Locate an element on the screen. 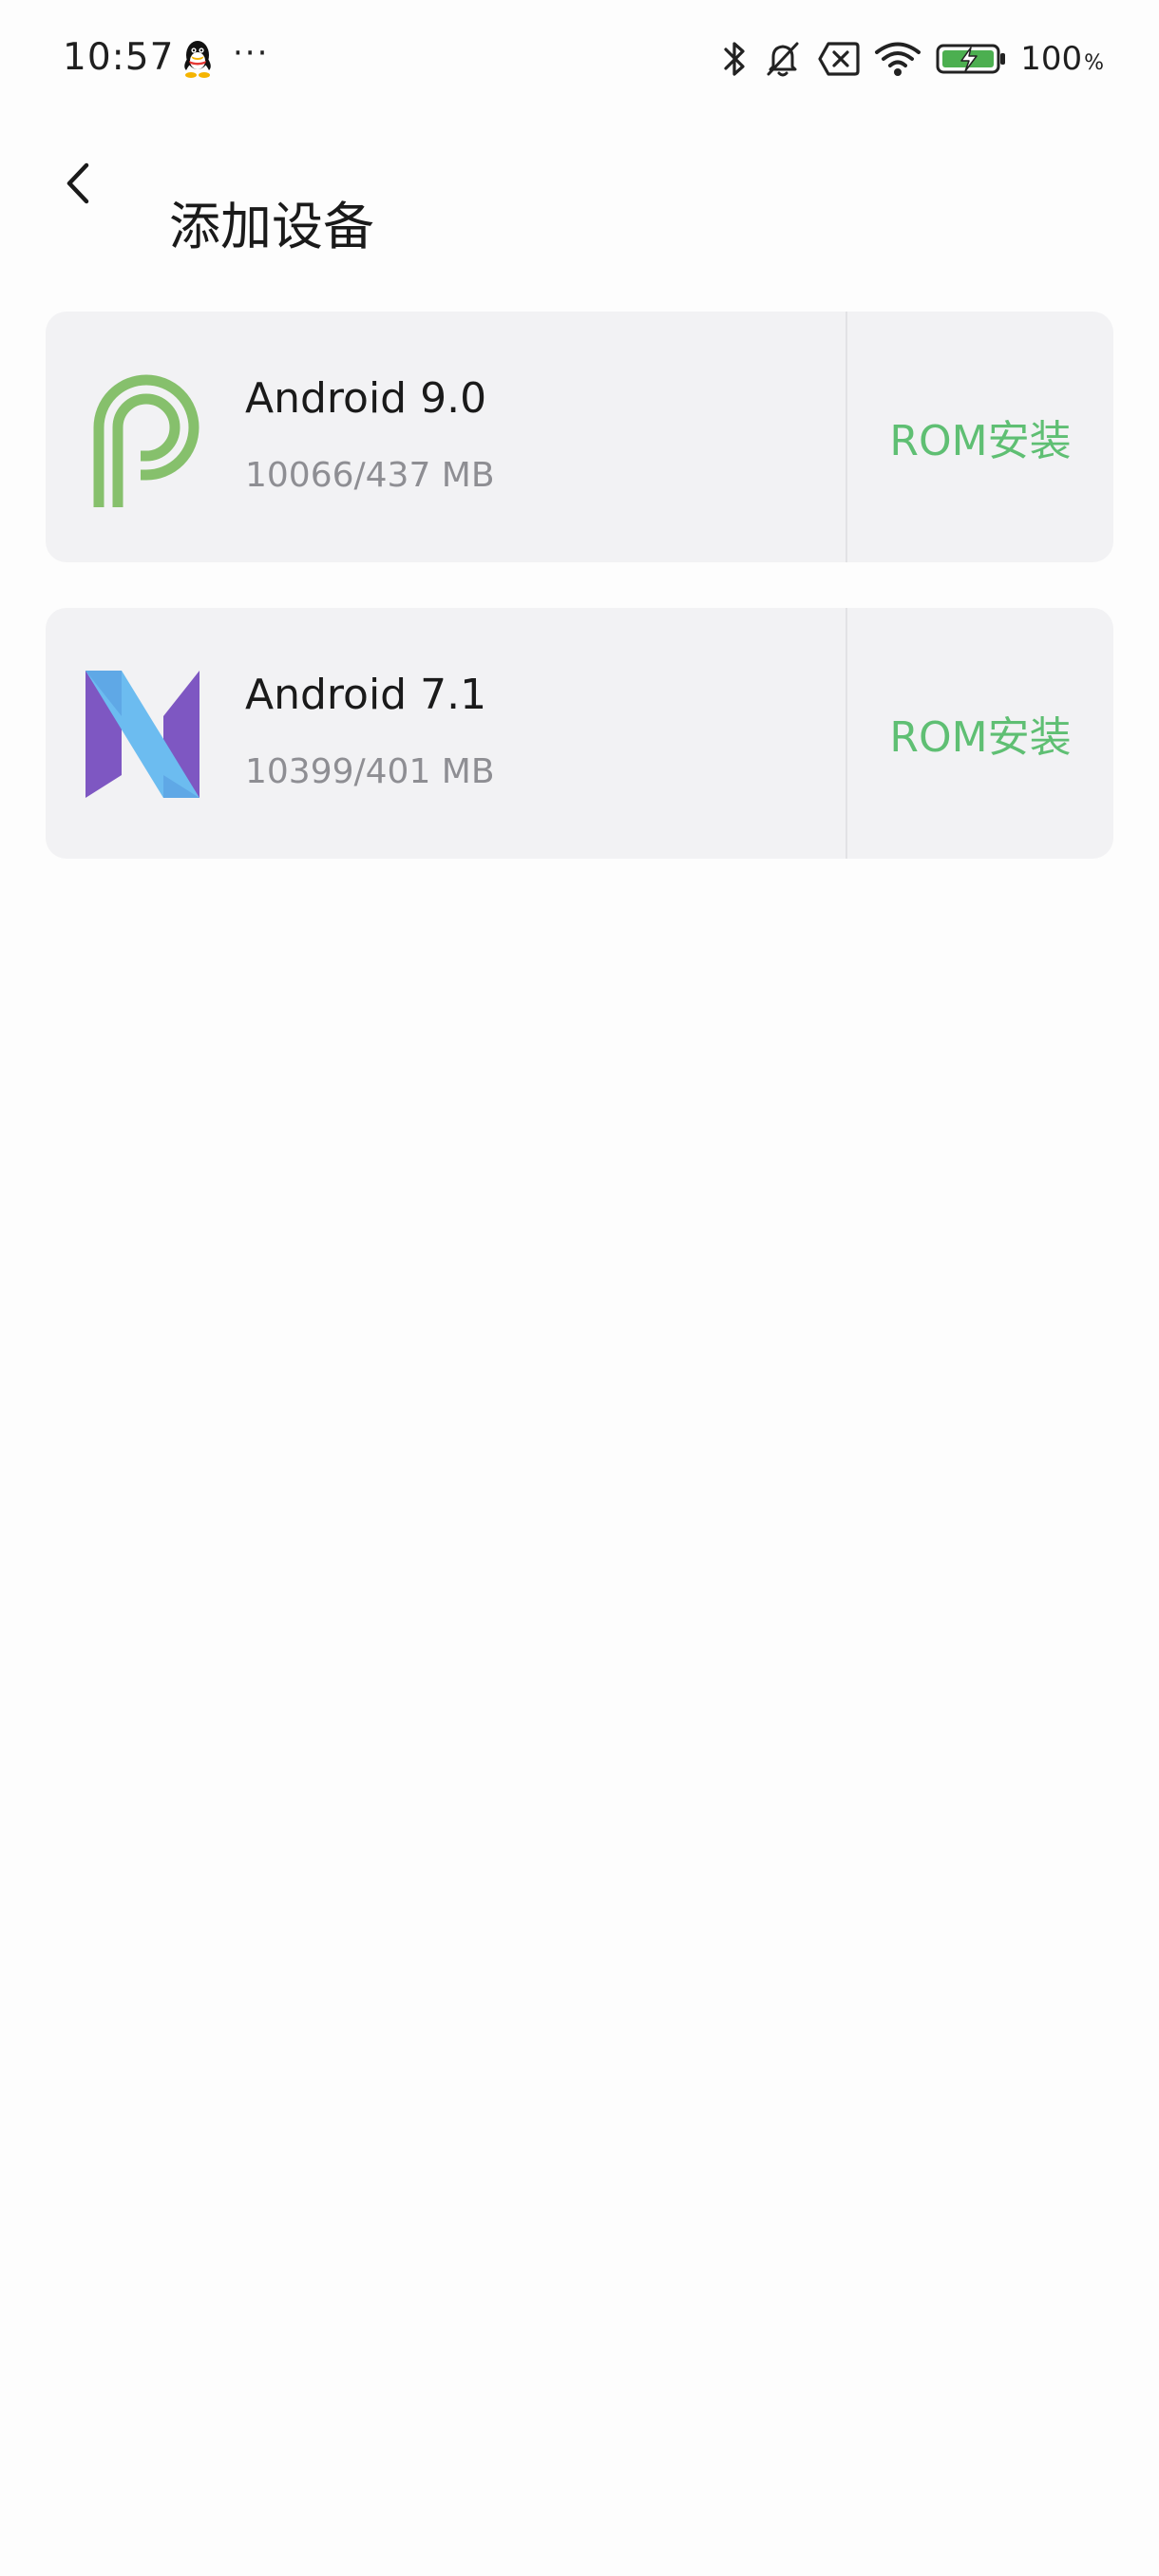 The image size is (1159, 2576). battery-percent-value: 100 is located at coordinates (1051, 59).